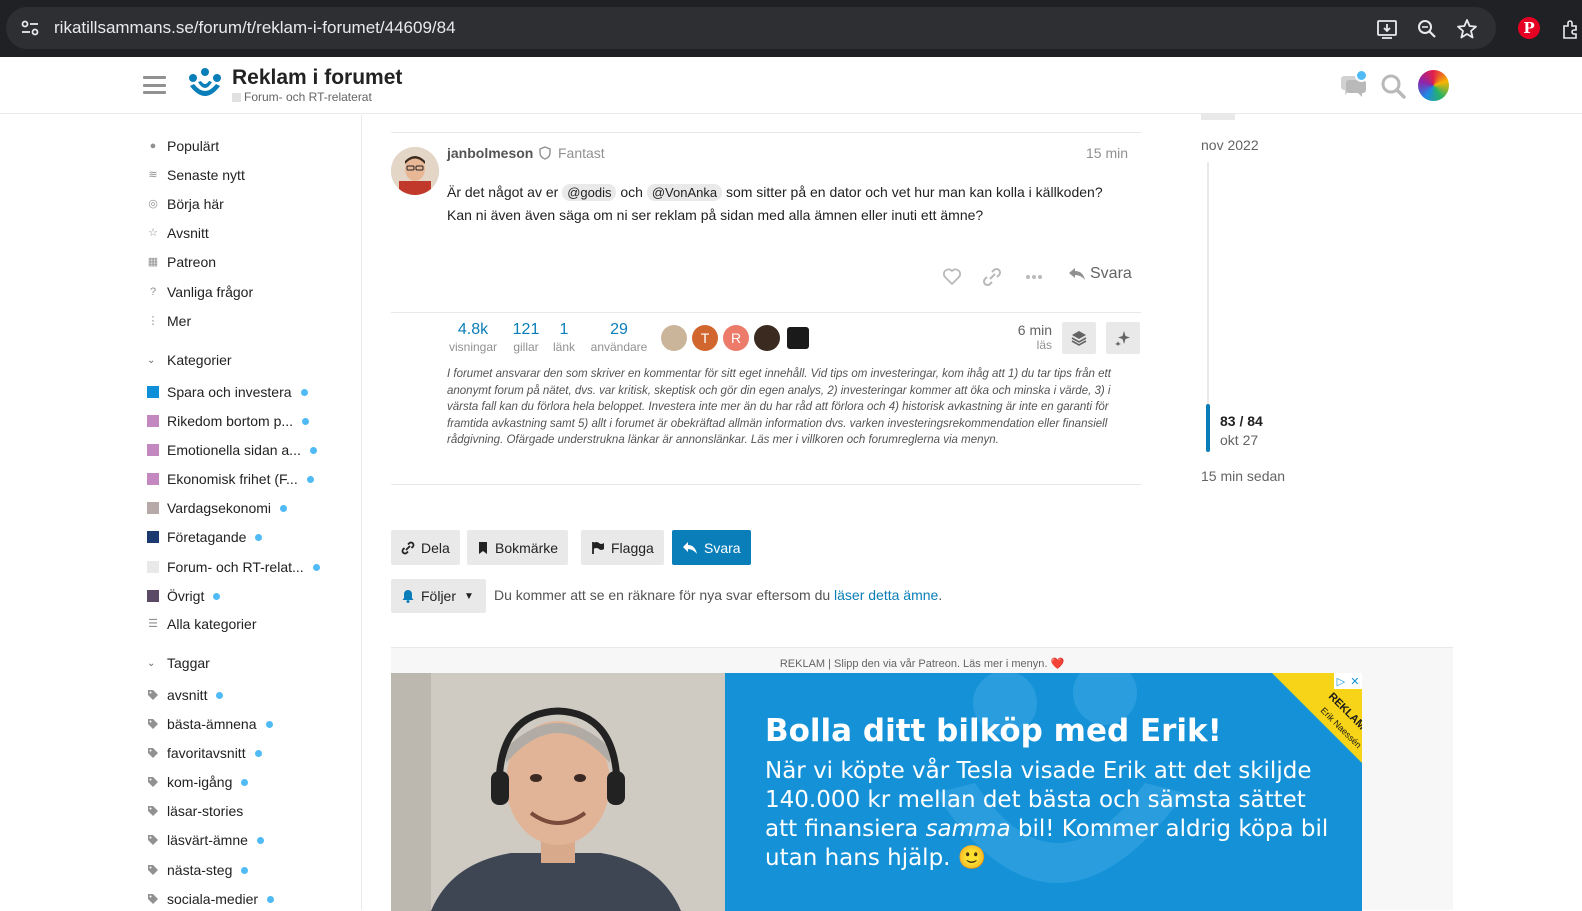 Image resolution: width=1582 pixels, height=911 pixels. Describe the element at coordinates (205, 840) in the screenshot. I see `sidebar-tag-item: läsvärt-ämne` at that location.